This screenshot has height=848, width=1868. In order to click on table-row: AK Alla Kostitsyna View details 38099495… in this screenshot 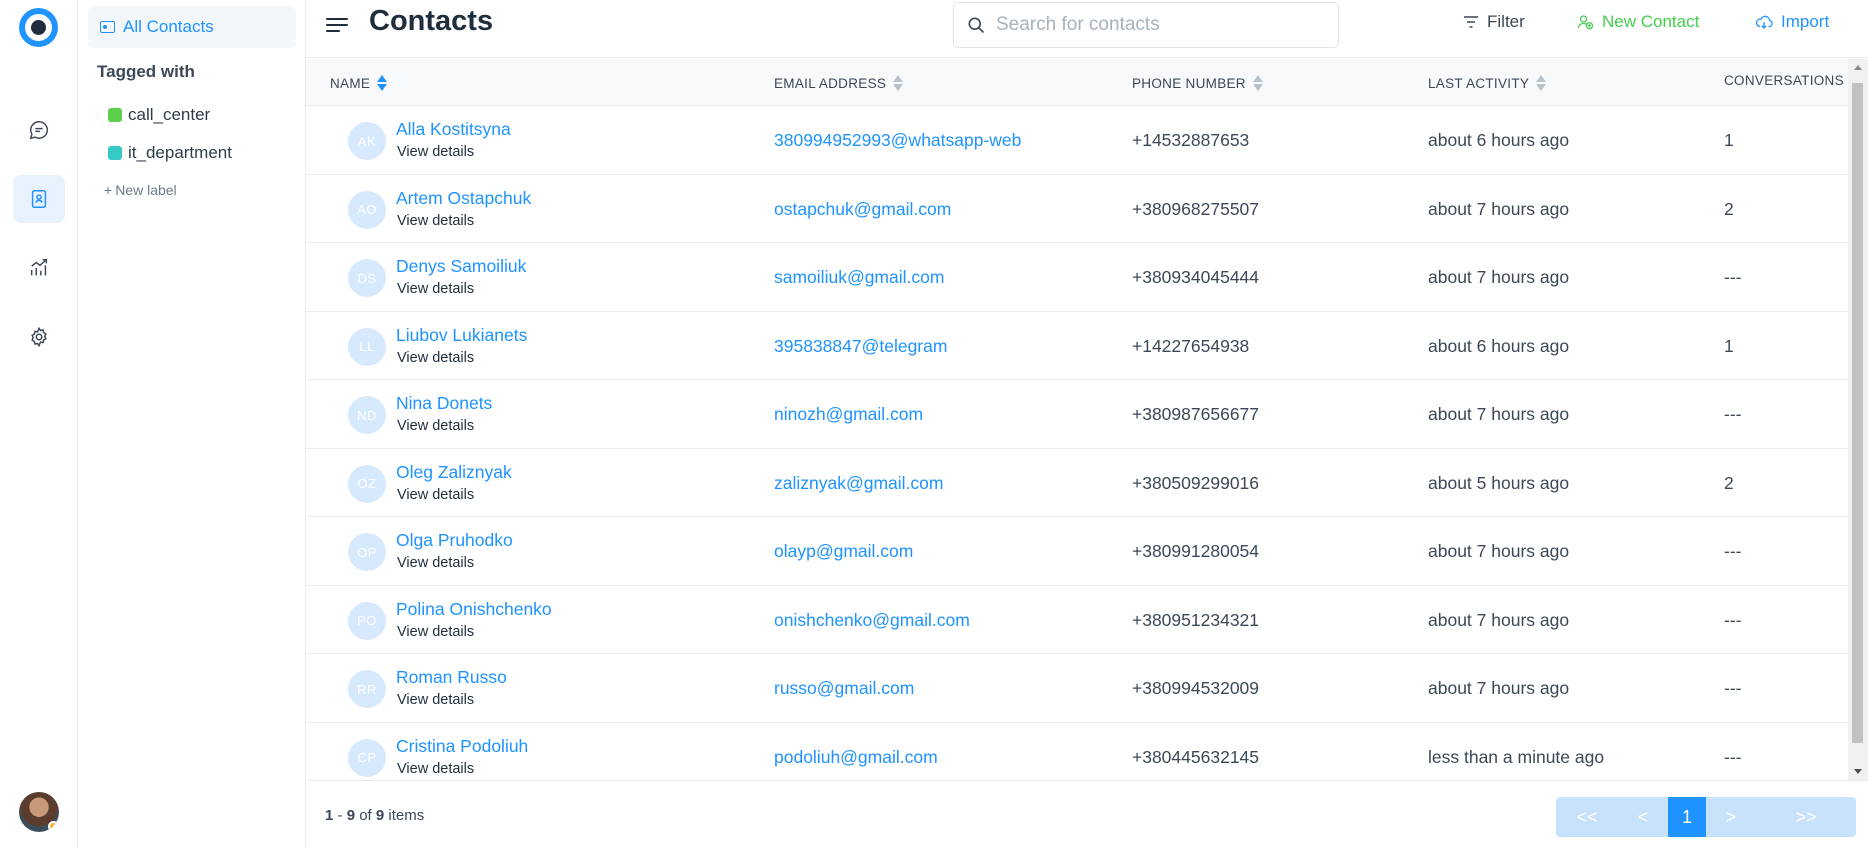, I will do `click(1077, 140)`.